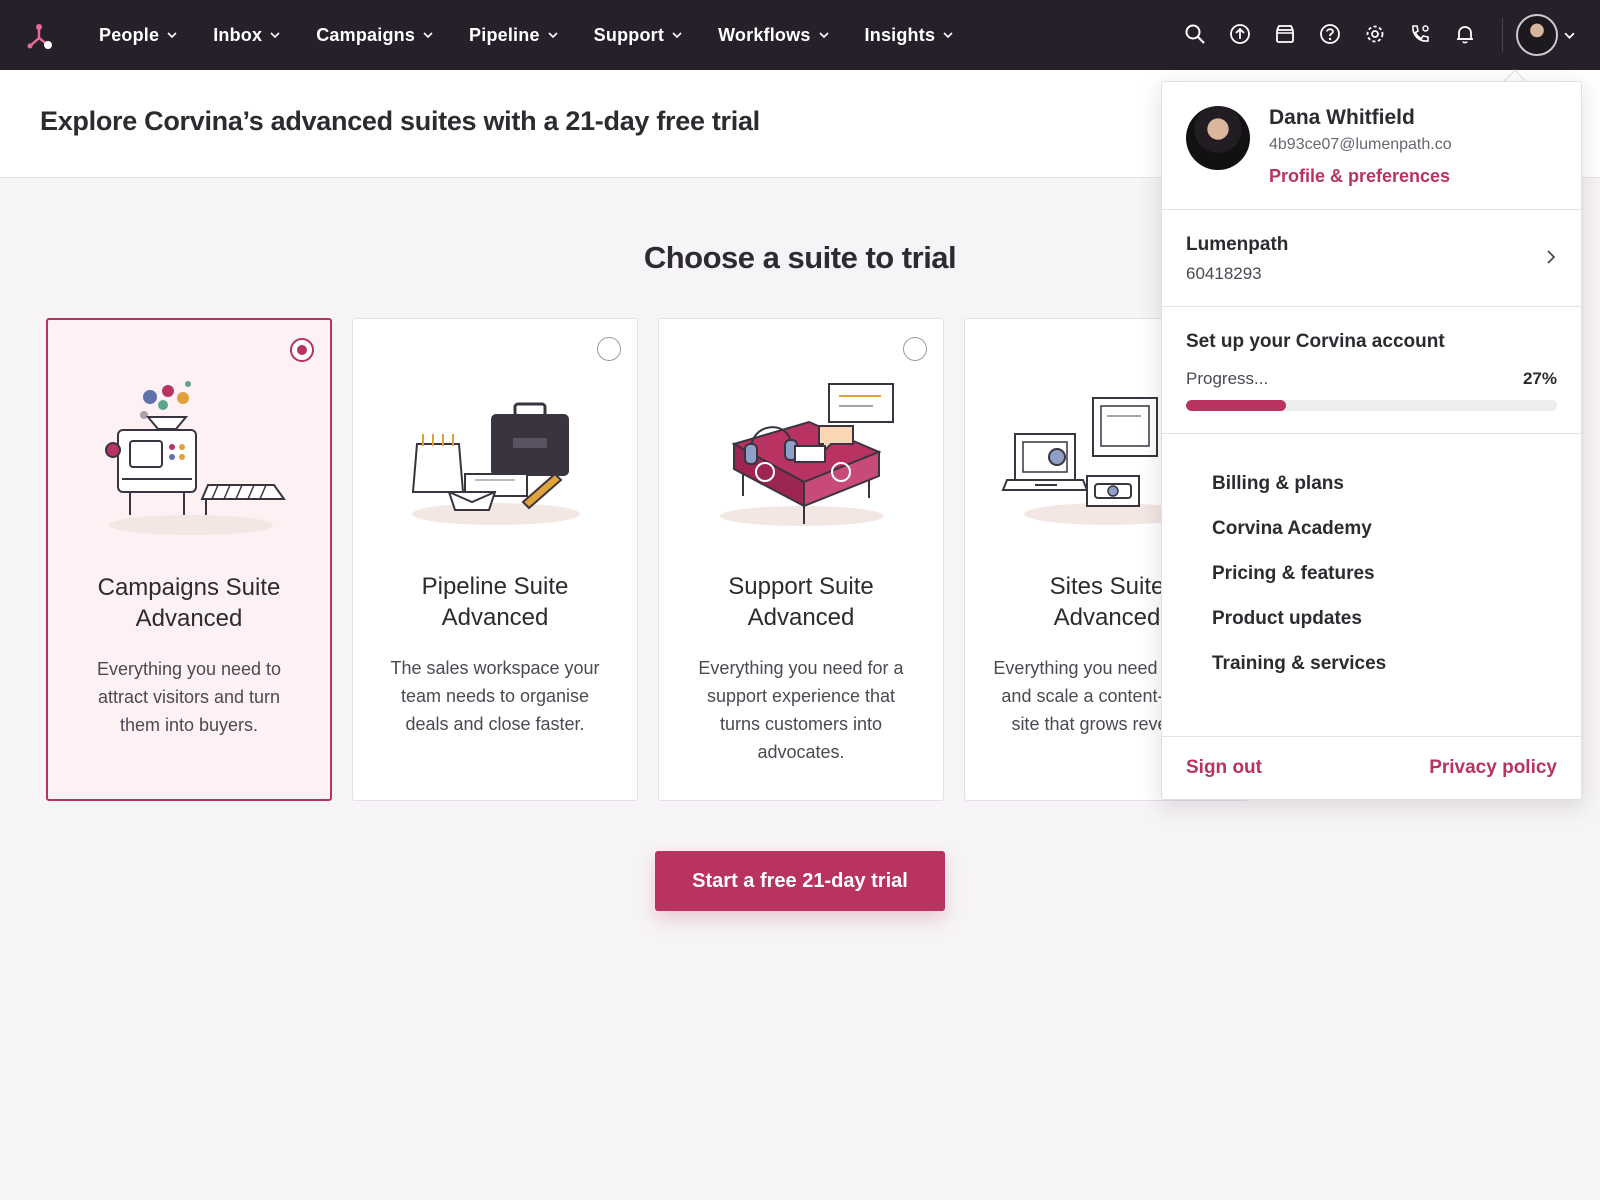 The height and width of the screenshot is (1200, 1600). Describe the element at coordinates (807, 454) in the screenshot. I see `support-illustration-icon` at that location.